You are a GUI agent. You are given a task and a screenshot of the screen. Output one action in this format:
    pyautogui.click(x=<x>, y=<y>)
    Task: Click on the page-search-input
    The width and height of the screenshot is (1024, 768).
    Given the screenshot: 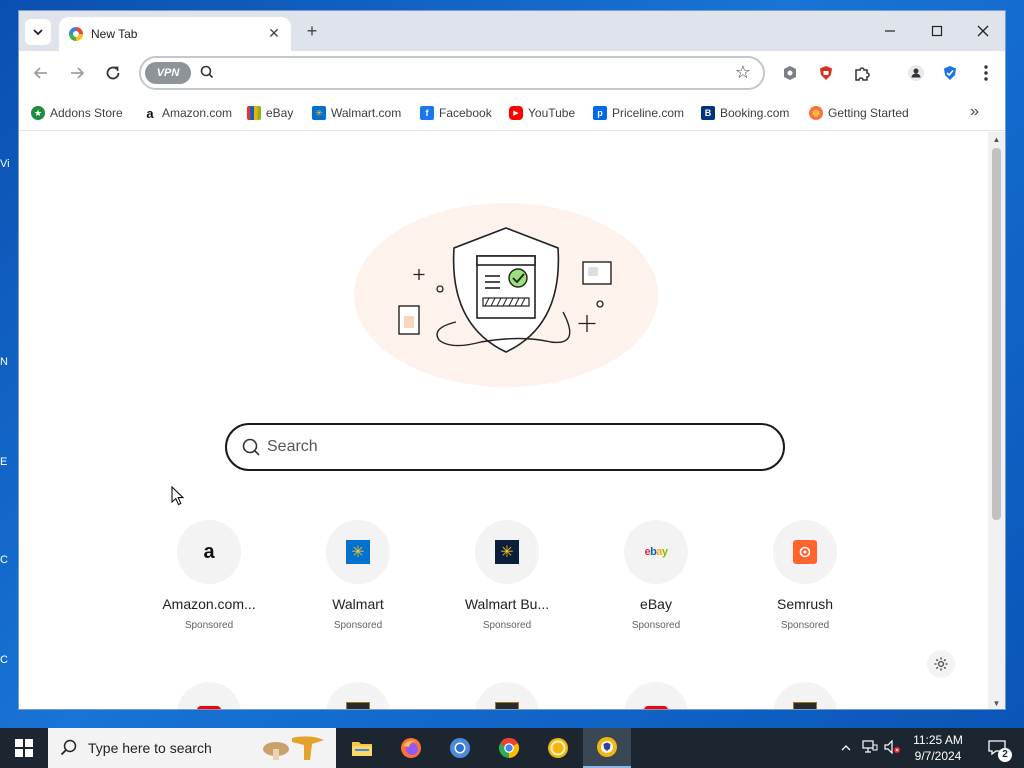 What is the action you would take?
    pyautogui.click(x=507, y=447)
    